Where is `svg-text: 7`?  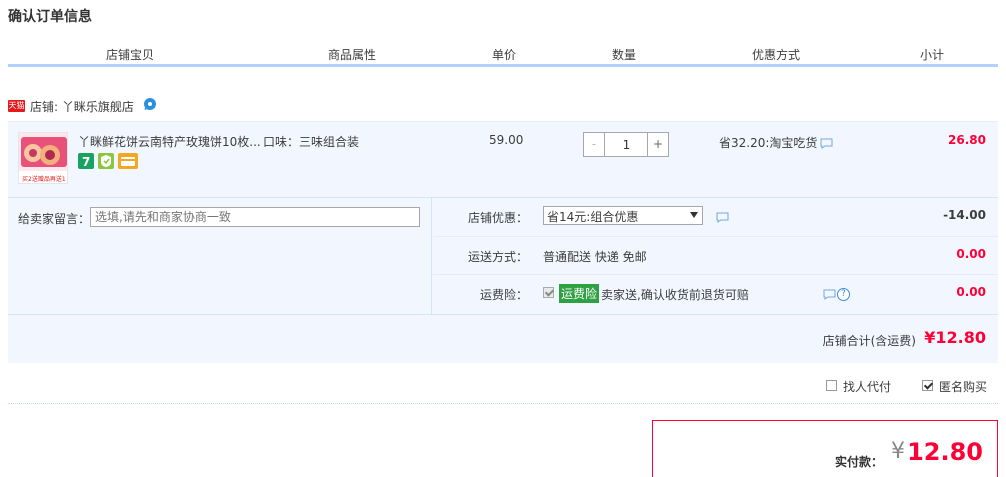 svg-text: 7 is located at coordinates (86, 162).